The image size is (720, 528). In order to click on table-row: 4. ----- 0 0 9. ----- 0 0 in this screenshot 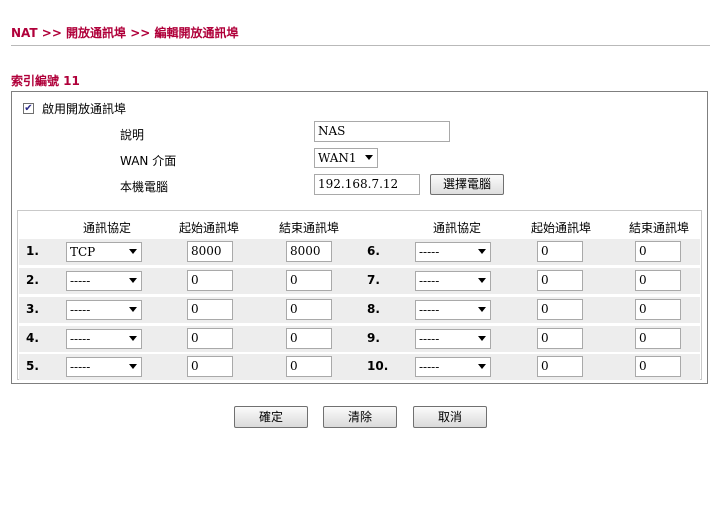, I will do `click(359, 339)`.